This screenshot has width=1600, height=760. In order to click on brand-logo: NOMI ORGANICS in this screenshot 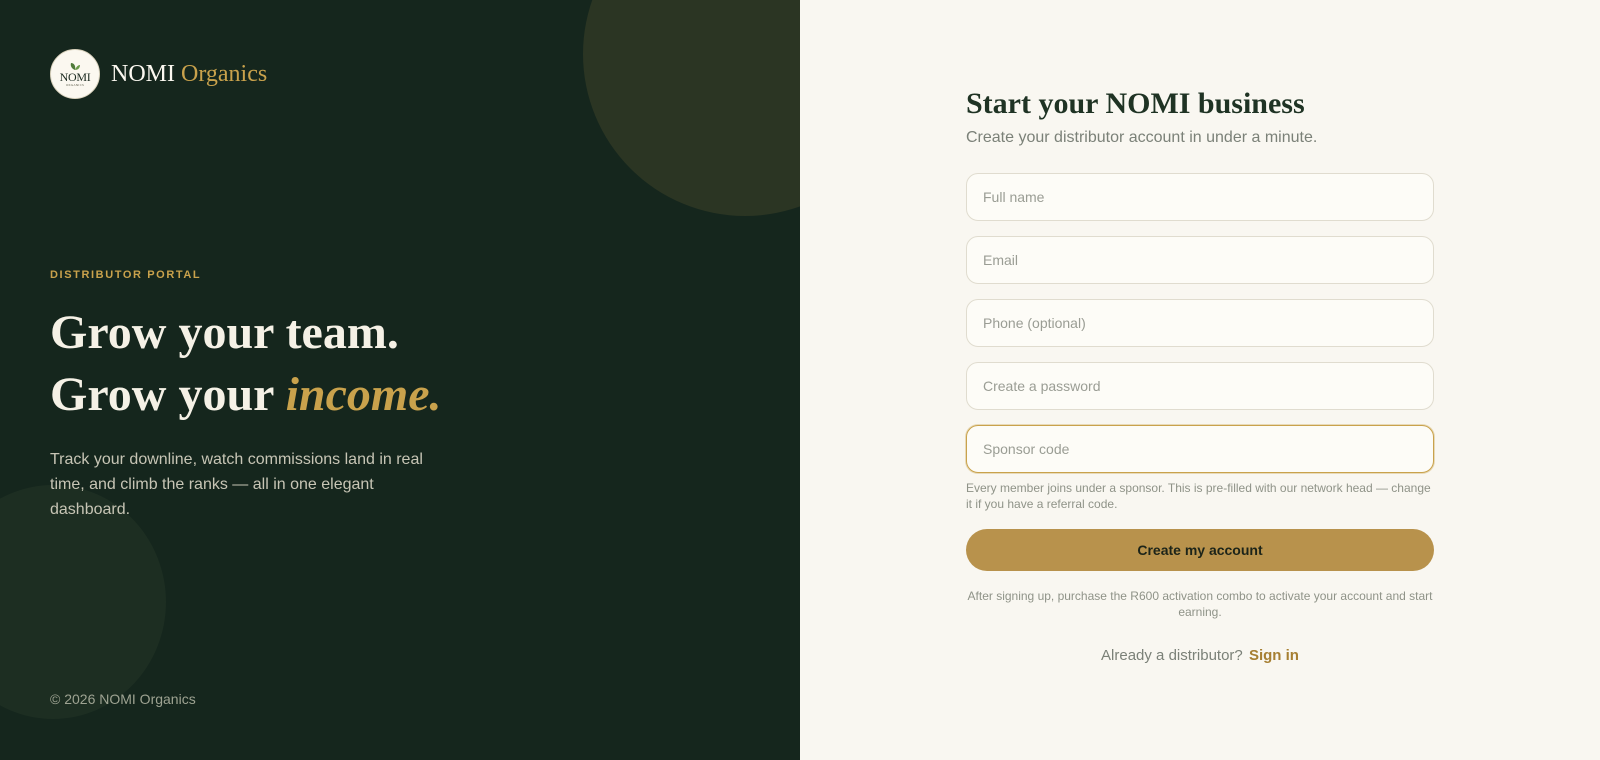, I will do `click(75, 74)`.